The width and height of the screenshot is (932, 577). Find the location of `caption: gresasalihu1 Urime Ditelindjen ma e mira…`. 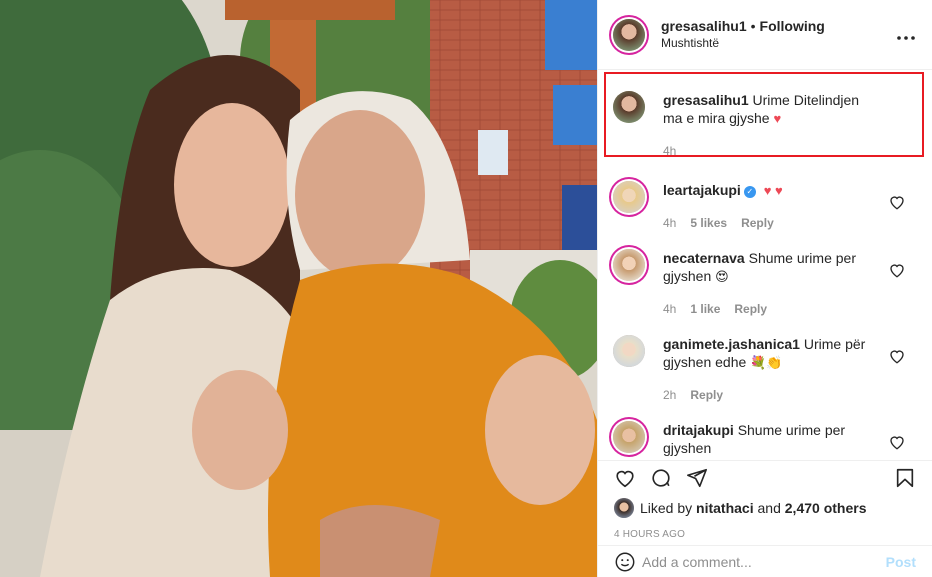

caption: gresasalihu1 Urime Ditelindjen ma e mira… is located at coordinates (764, 125).